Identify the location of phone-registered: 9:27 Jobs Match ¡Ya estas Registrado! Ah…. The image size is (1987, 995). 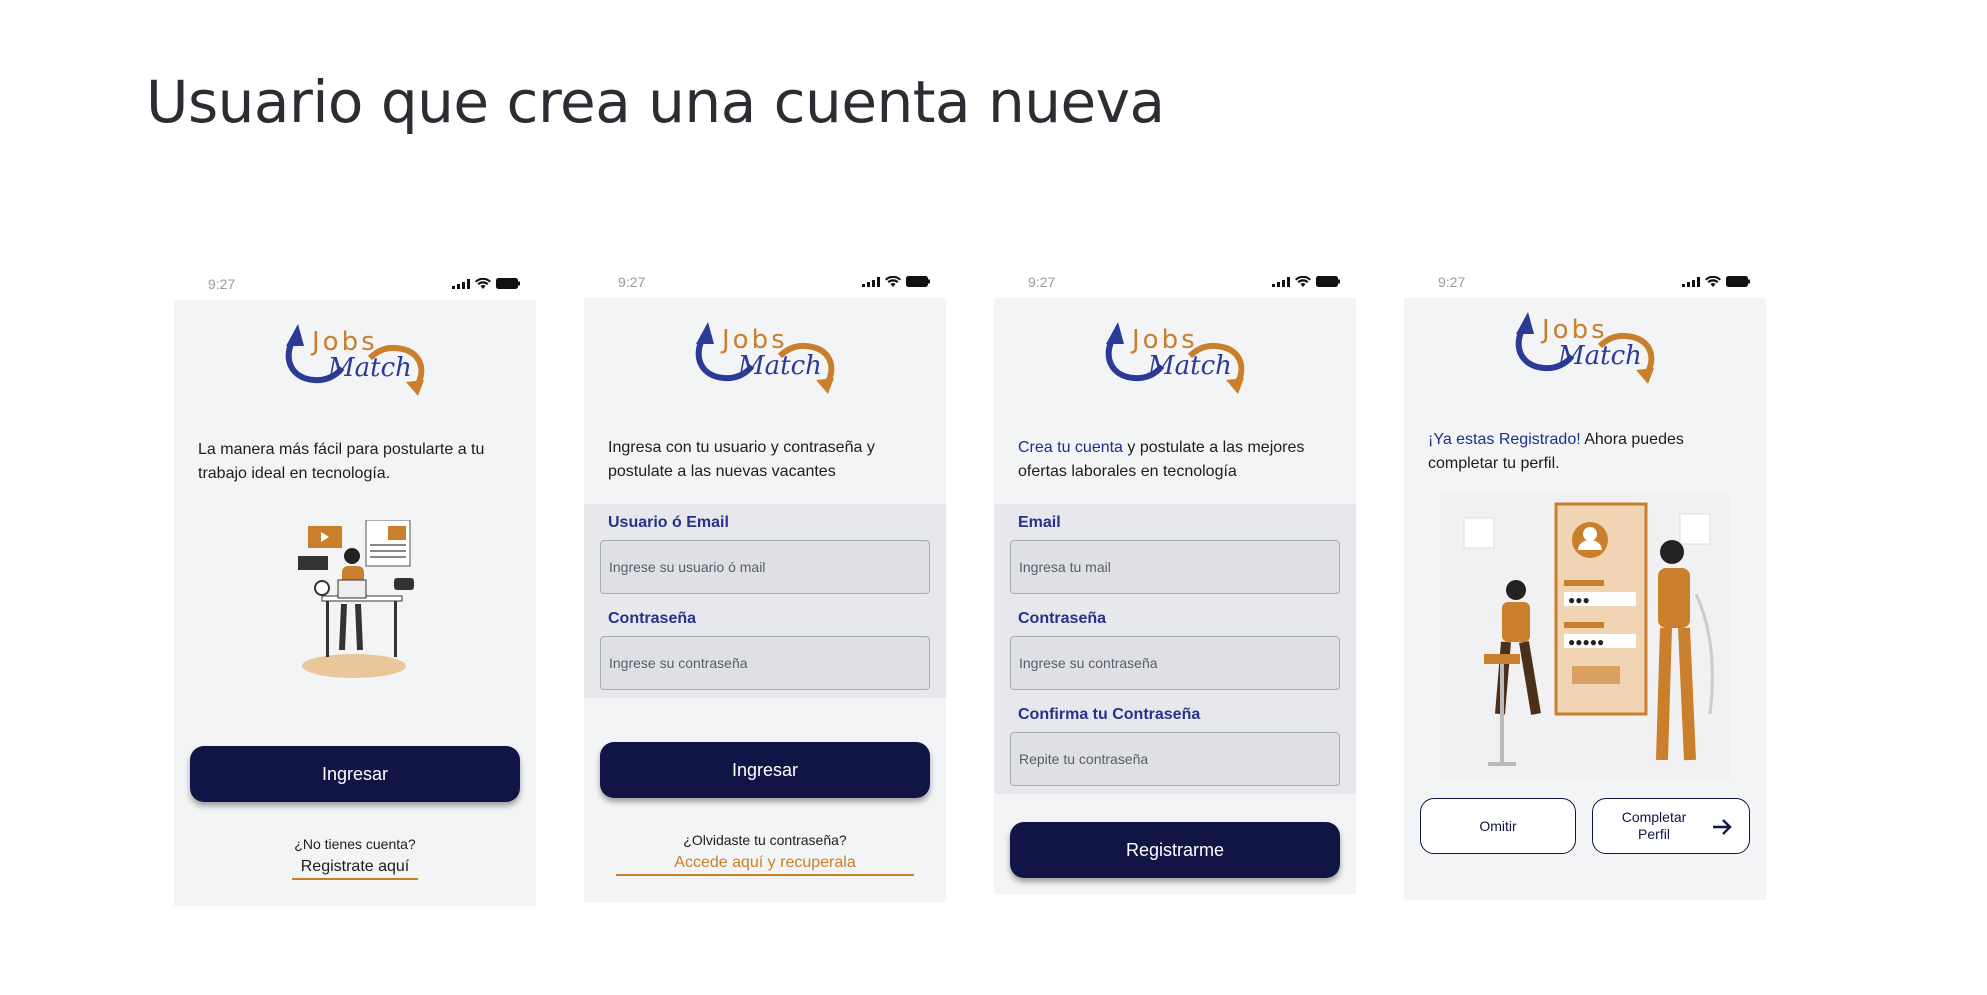
(1585, 582).